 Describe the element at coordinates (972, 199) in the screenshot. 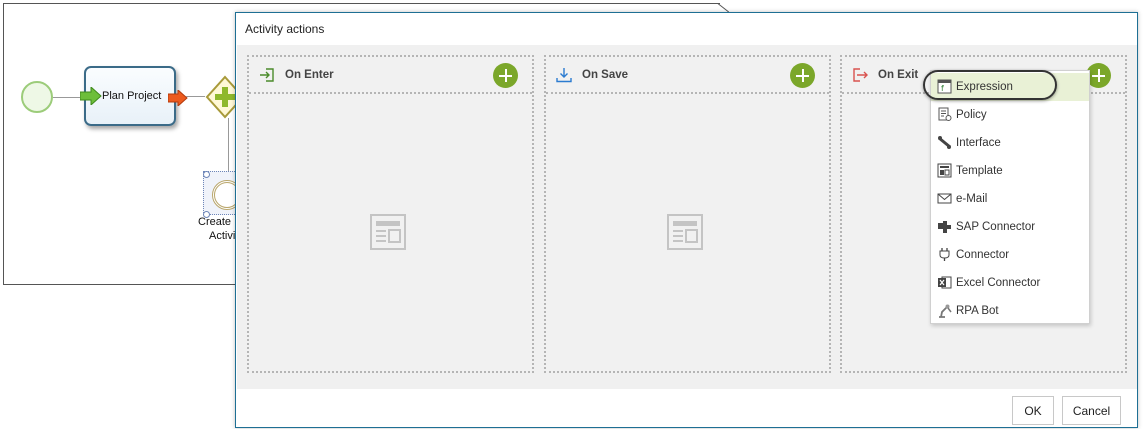

I see `menu-item-label: e-Mail` at that location.